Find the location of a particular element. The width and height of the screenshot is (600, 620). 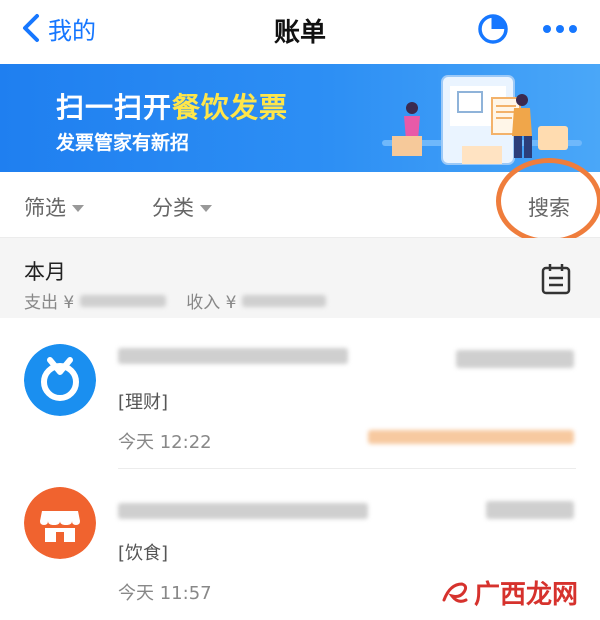

calendar-icon is located at coordinates (556, 279).